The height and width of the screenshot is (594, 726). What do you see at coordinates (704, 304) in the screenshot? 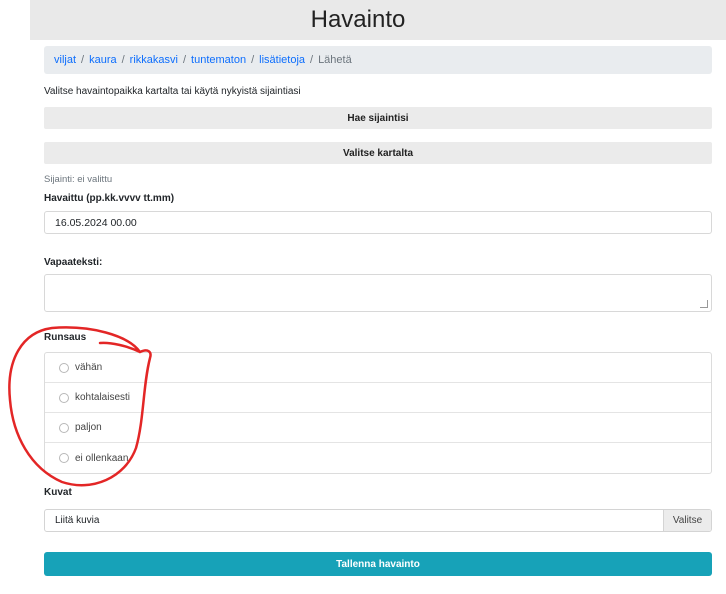
I see `resize-handle-icon` at bounding box center [704, 304].